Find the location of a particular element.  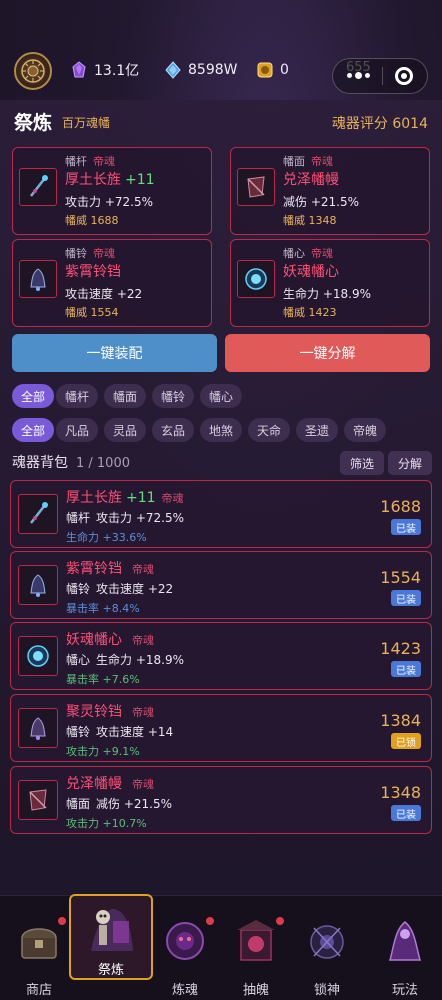

bag-item-card: 紫霄铃铛 帝魂 幡铃 攻击速度 +22 暴击率 +8.4% 1554 已装 is located at coordinates (221, 585).